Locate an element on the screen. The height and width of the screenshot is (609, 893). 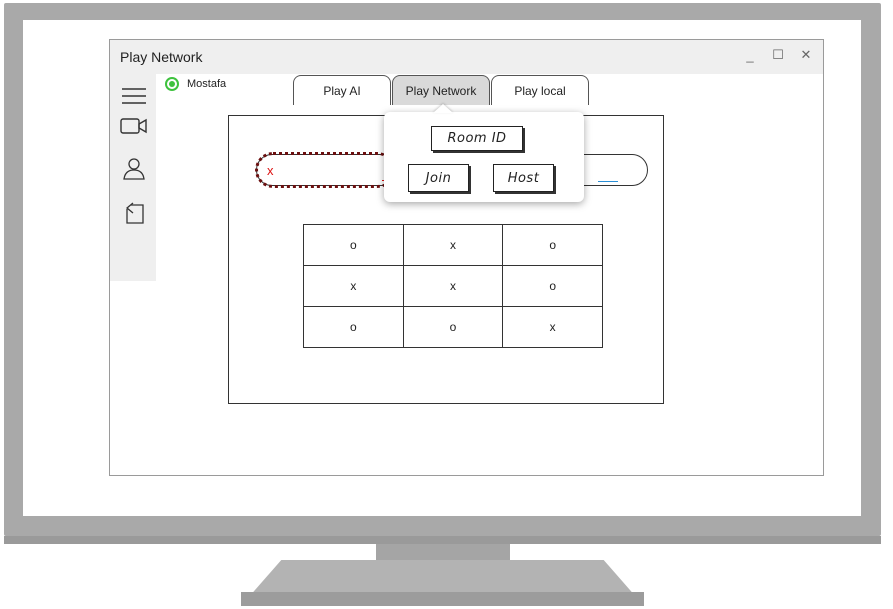
board-row: o x o is located at coordinates (453, 245).